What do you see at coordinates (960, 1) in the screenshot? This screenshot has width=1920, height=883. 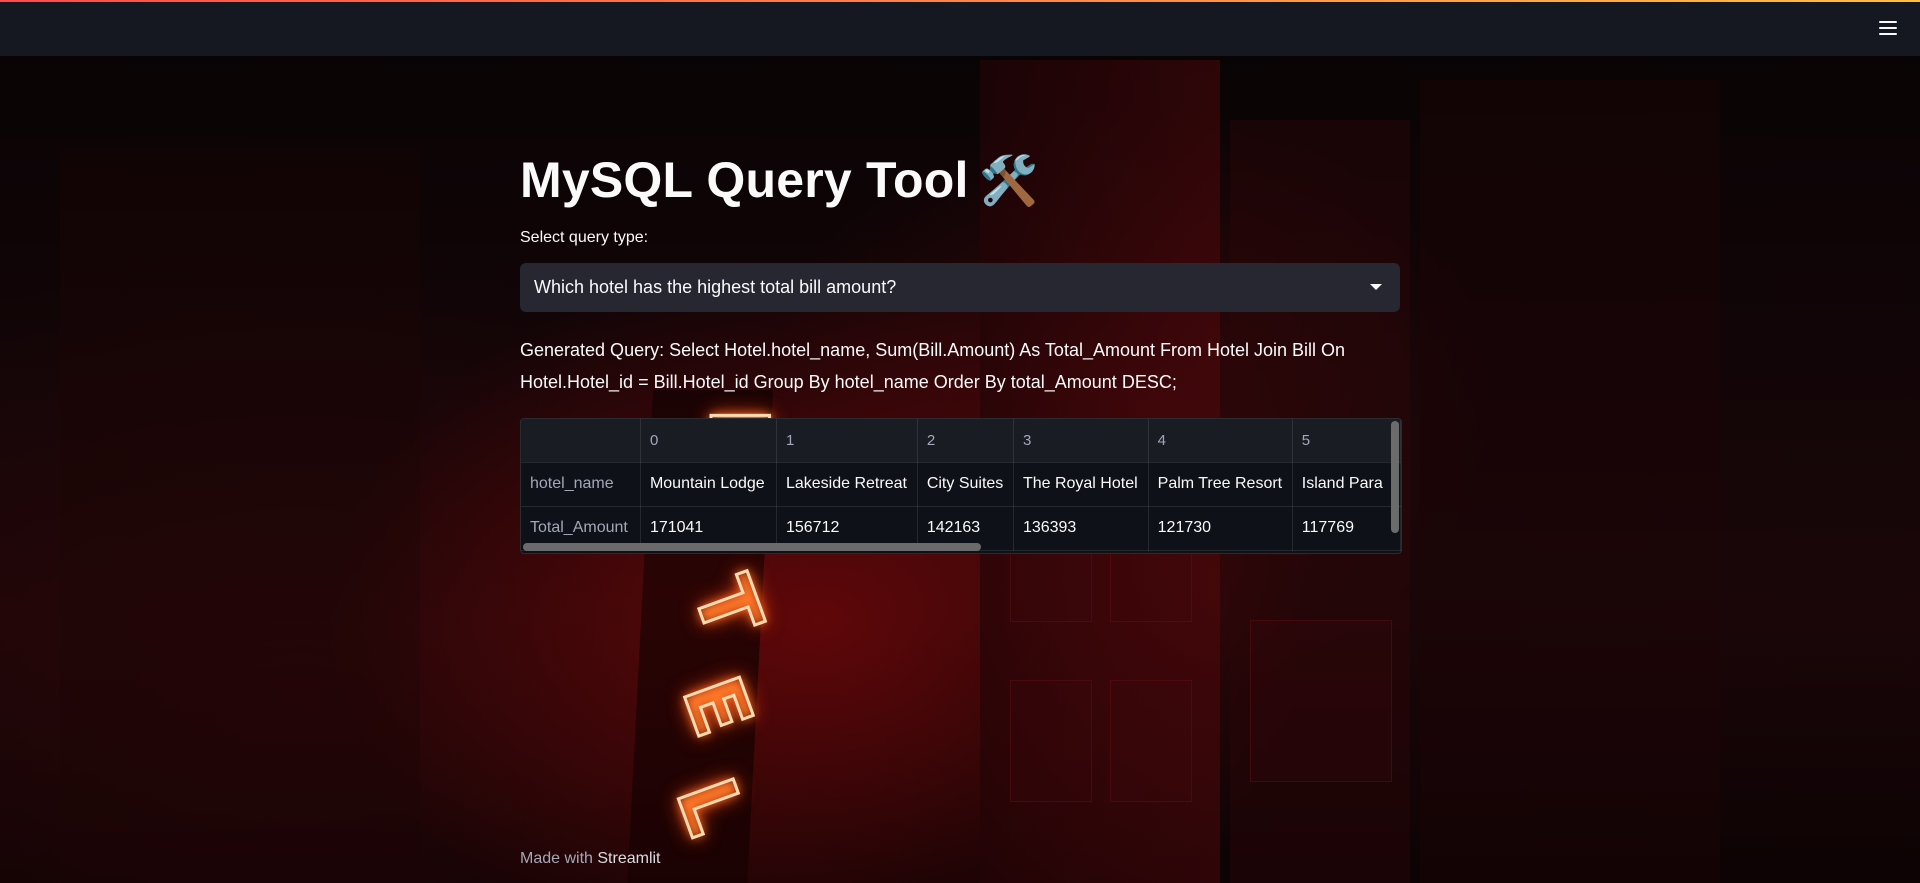 I see `header-accent-line` at bounding box center [960, 1].